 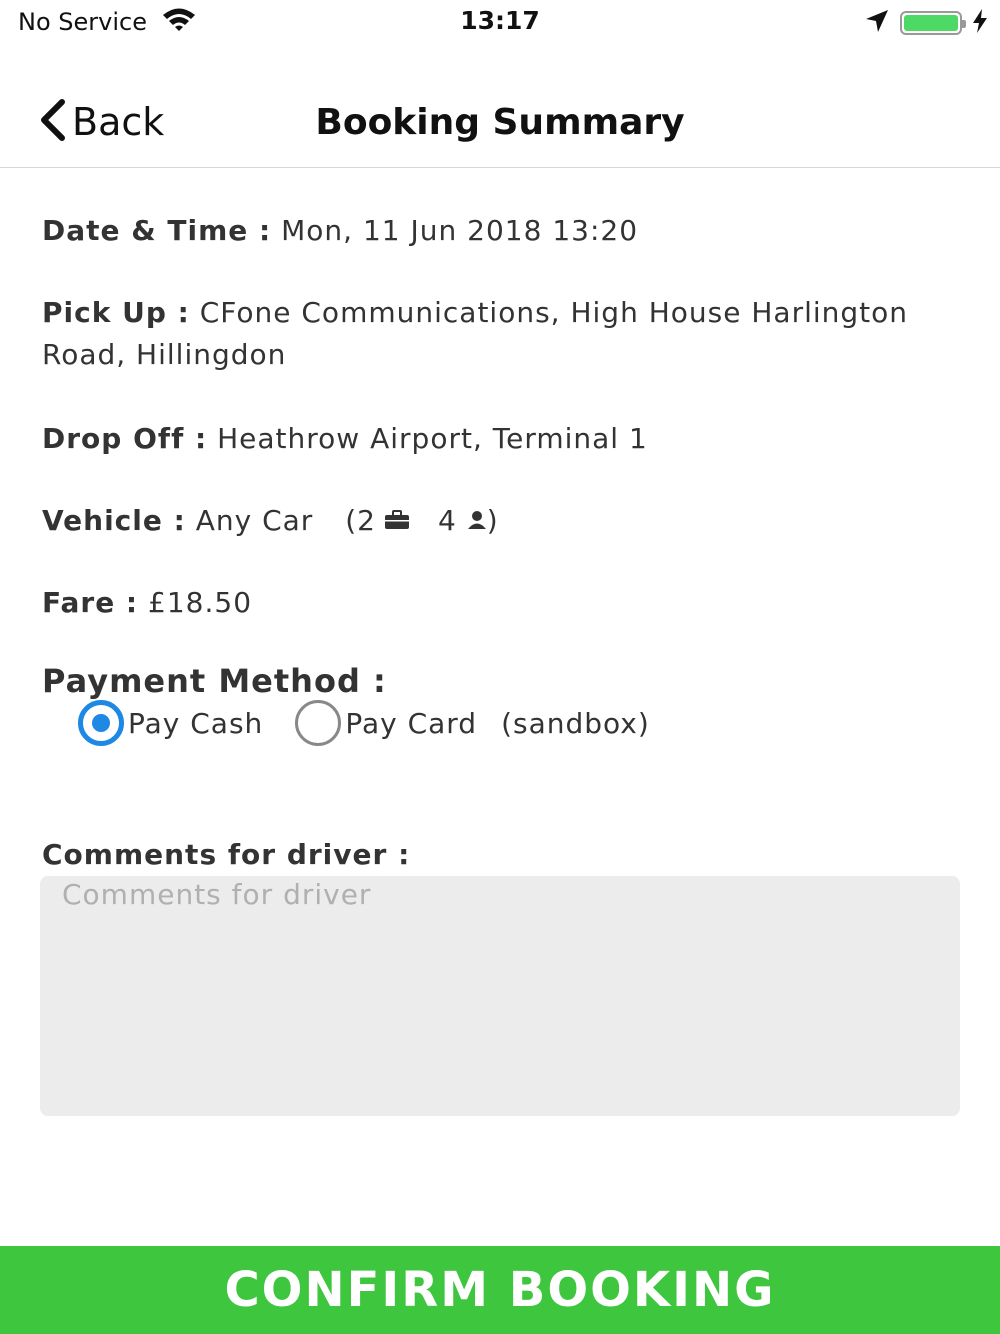 I want to click on vehicle-label: Vehicle :, so click(x=114, y=520).